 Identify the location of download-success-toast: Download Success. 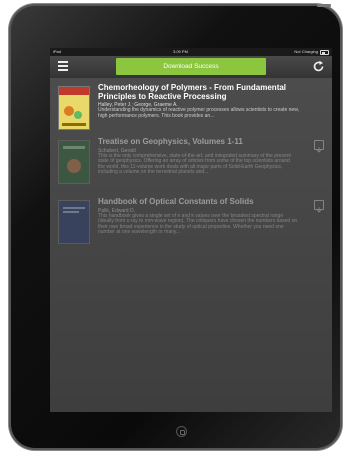
(191, 66).